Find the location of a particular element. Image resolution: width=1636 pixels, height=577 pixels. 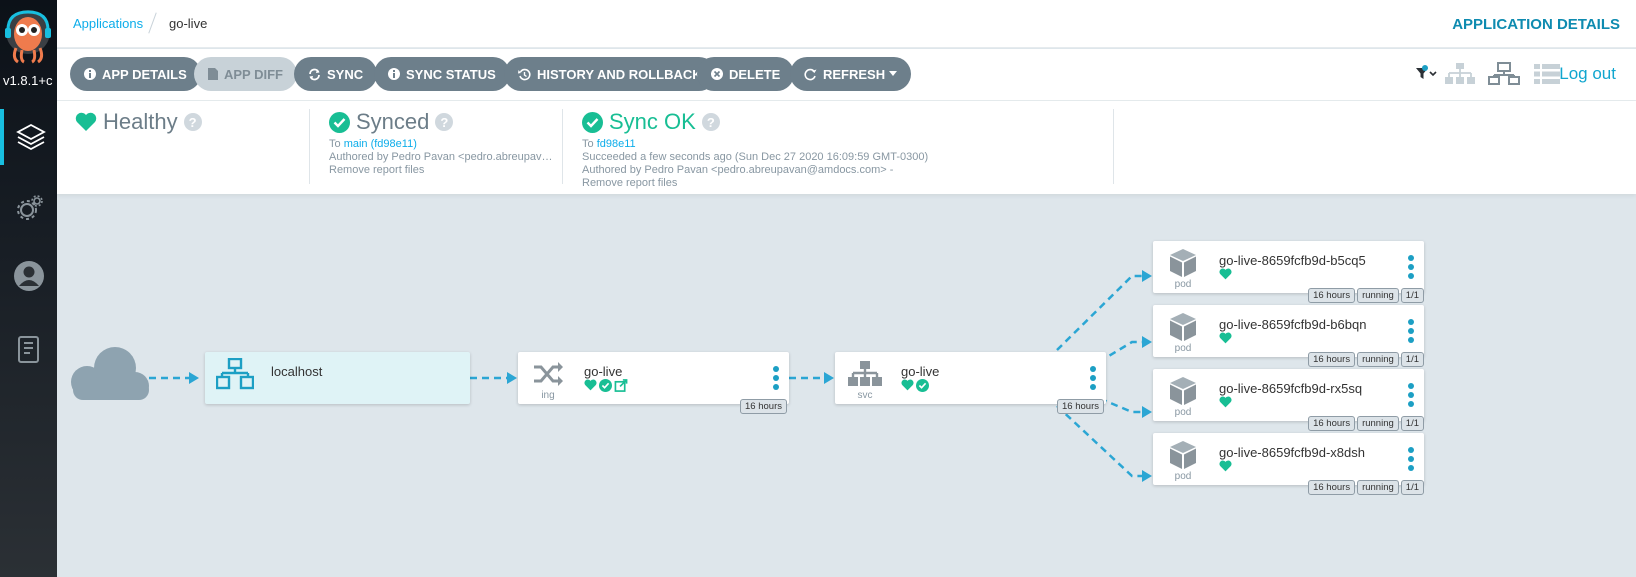

sidebar-item-user-info is located at coordinates (28, 276).